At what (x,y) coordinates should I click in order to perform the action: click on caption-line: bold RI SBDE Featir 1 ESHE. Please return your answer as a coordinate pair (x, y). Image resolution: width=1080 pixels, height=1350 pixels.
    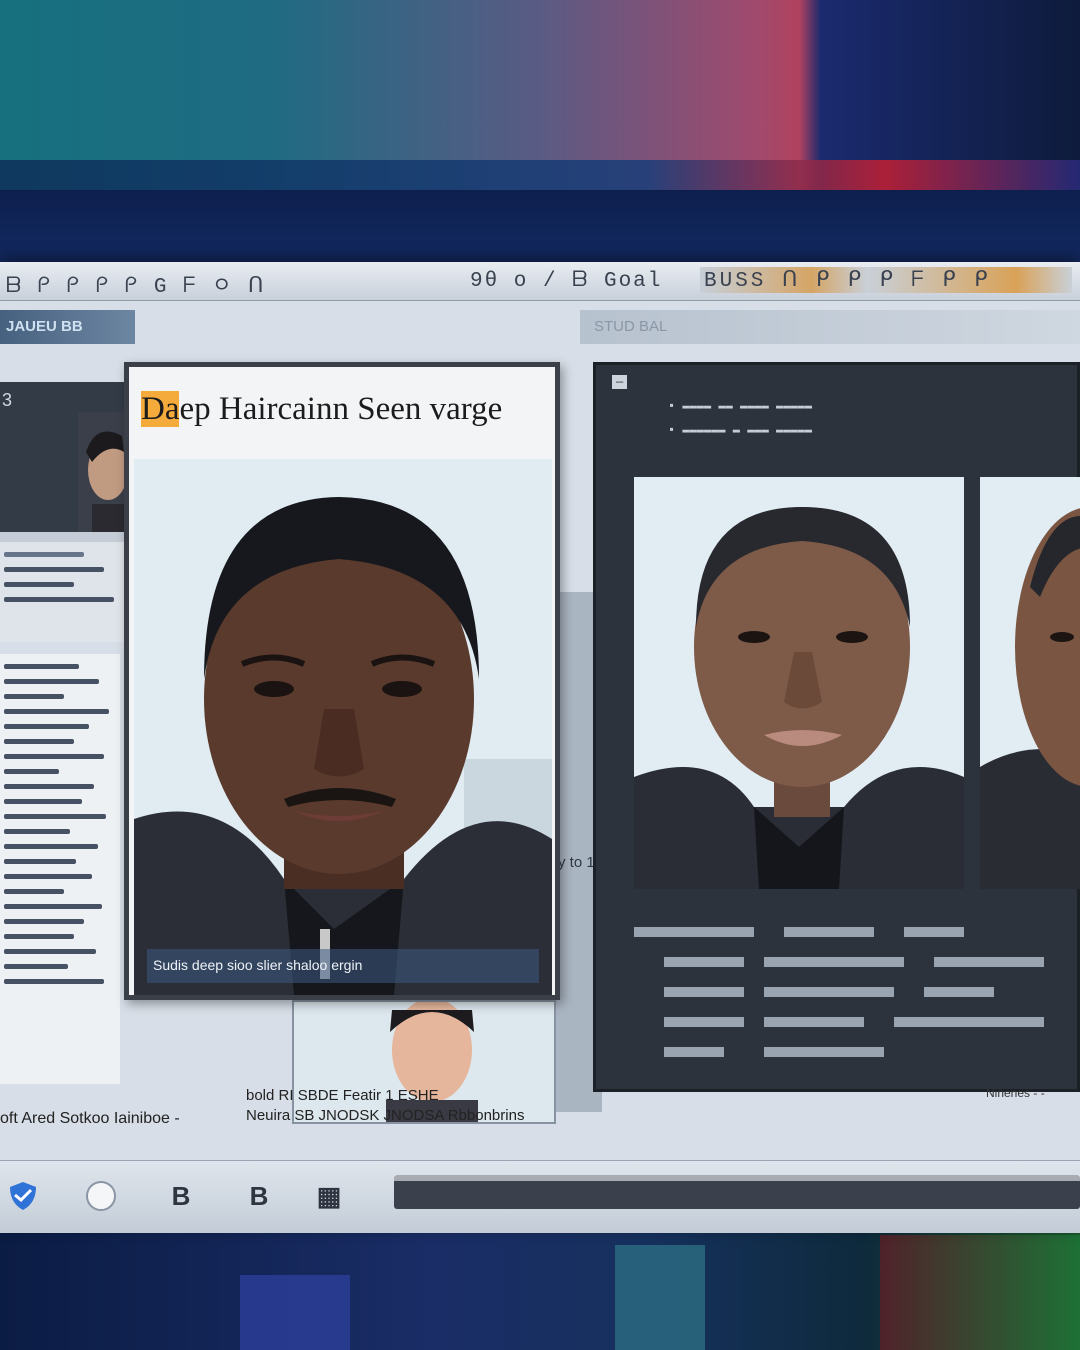
    Looking at the image, I should click on (342, 1095).